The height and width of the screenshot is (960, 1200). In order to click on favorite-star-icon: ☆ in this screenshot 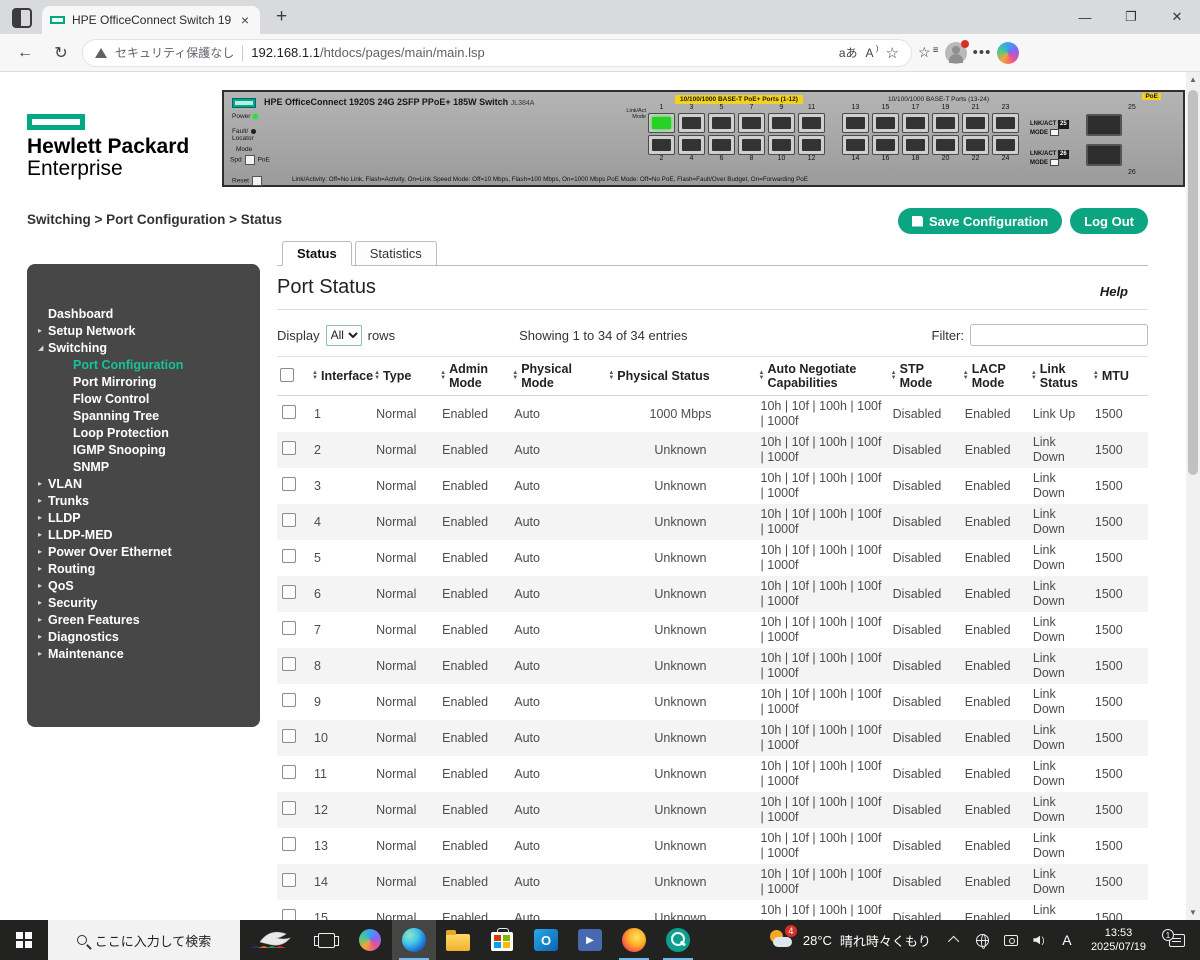, I will do `click(892, 53)`.